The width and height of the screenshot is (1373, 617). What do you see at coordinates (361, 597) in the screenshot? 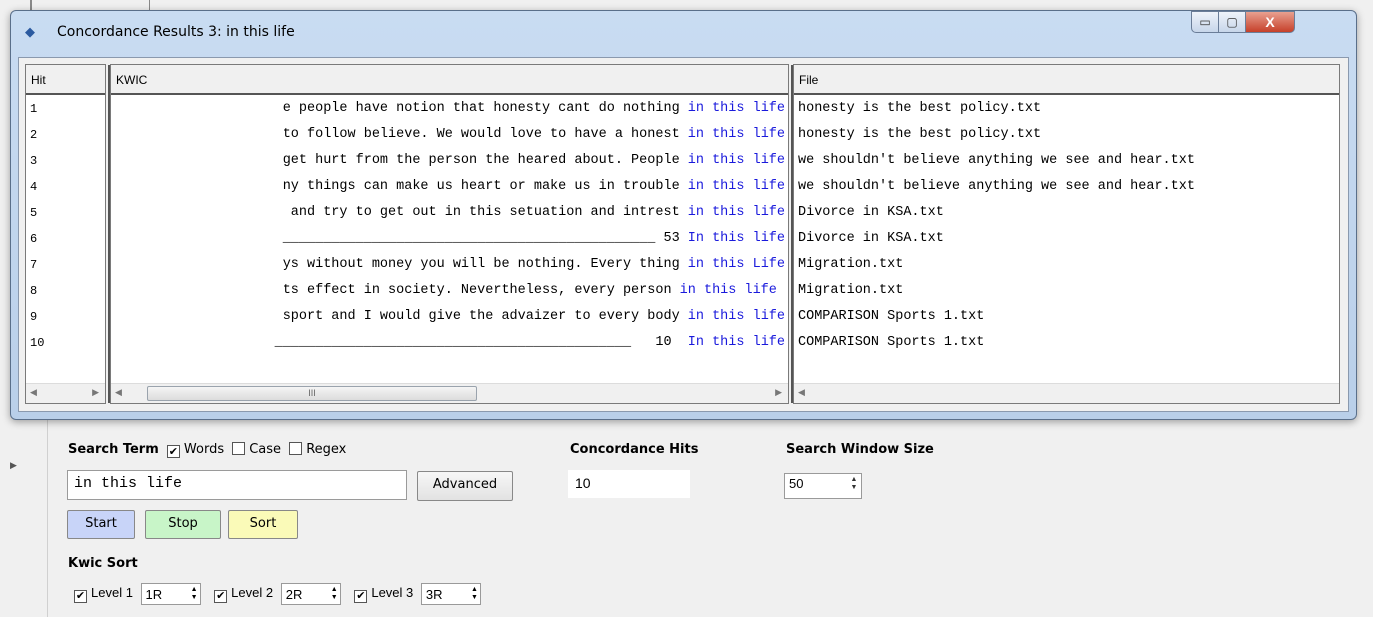
I see `level-3-checkbox: ✔` at bounding box center [361, 597].